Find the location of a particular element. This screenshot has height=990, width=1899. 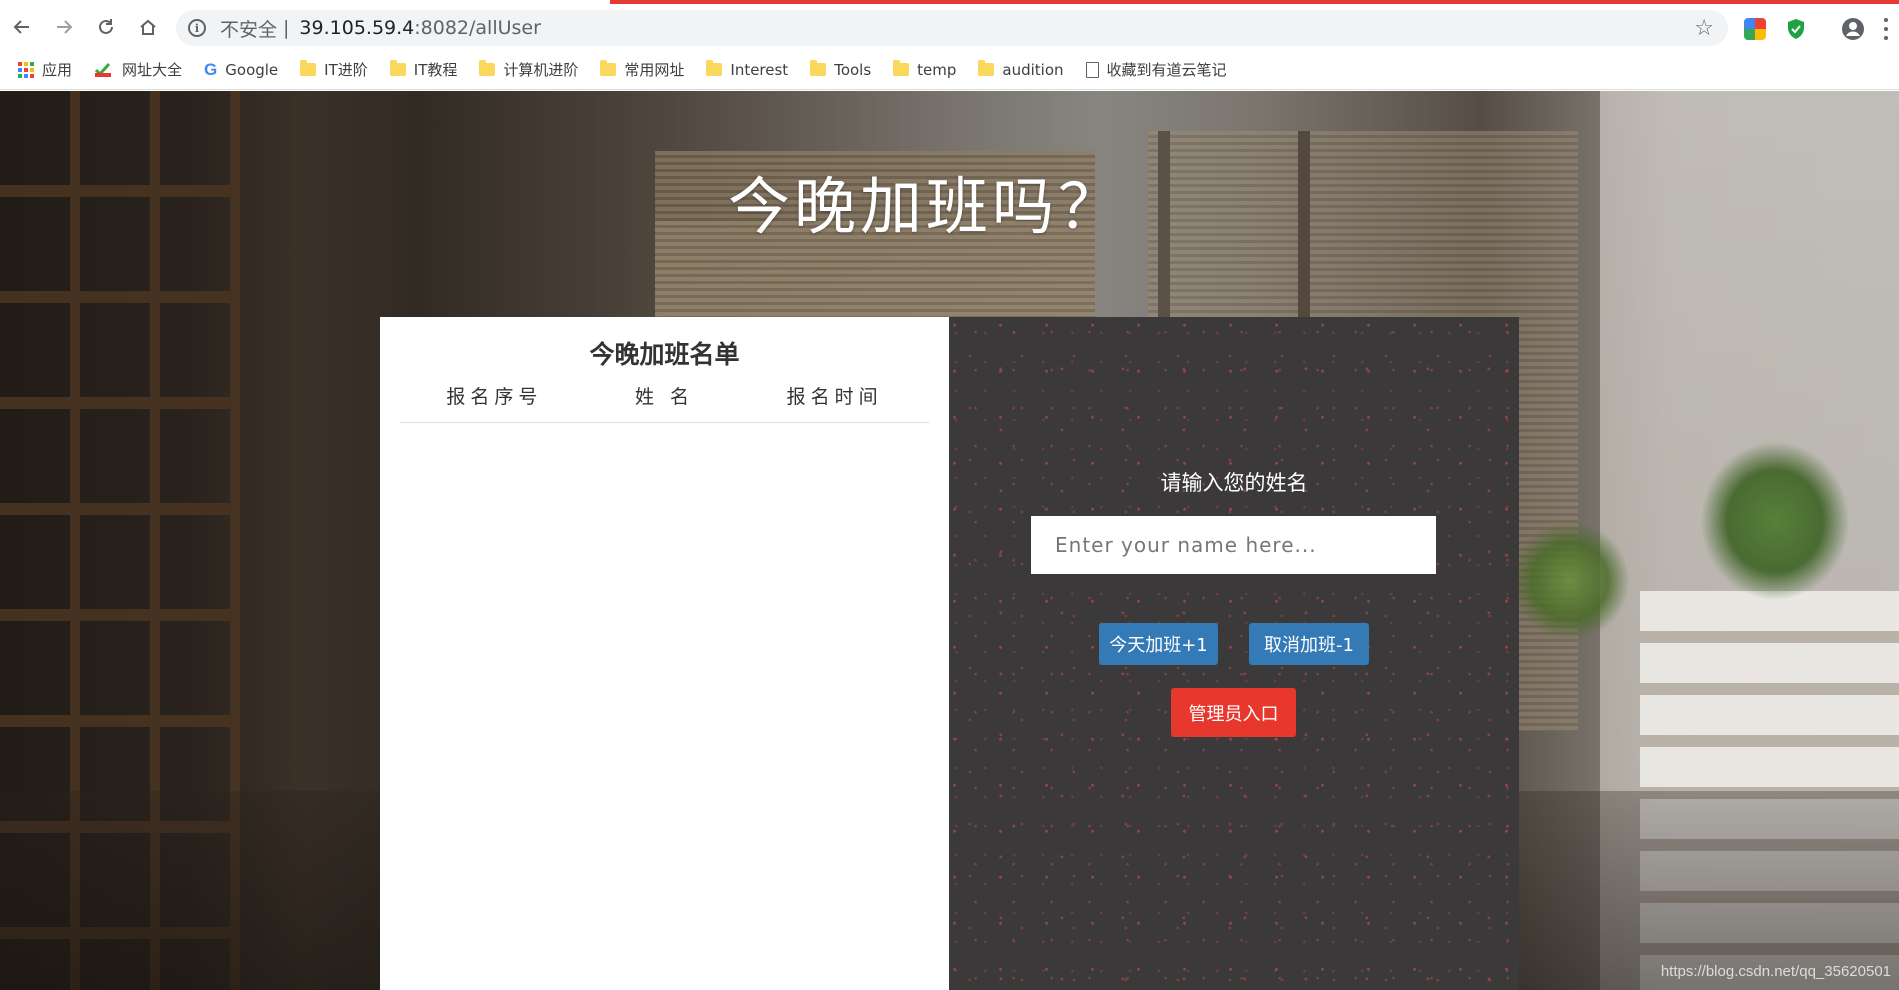

bookmark-temp: temp is located at coordinates (925, 69).